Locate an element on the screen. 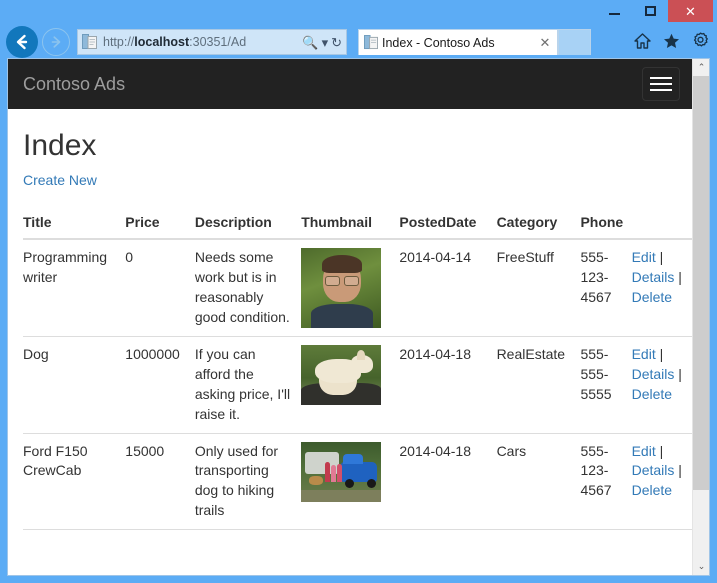 Image resolution: width=717 pixels, height=583 pixels. cell-price is located at coordinates (160, 547).